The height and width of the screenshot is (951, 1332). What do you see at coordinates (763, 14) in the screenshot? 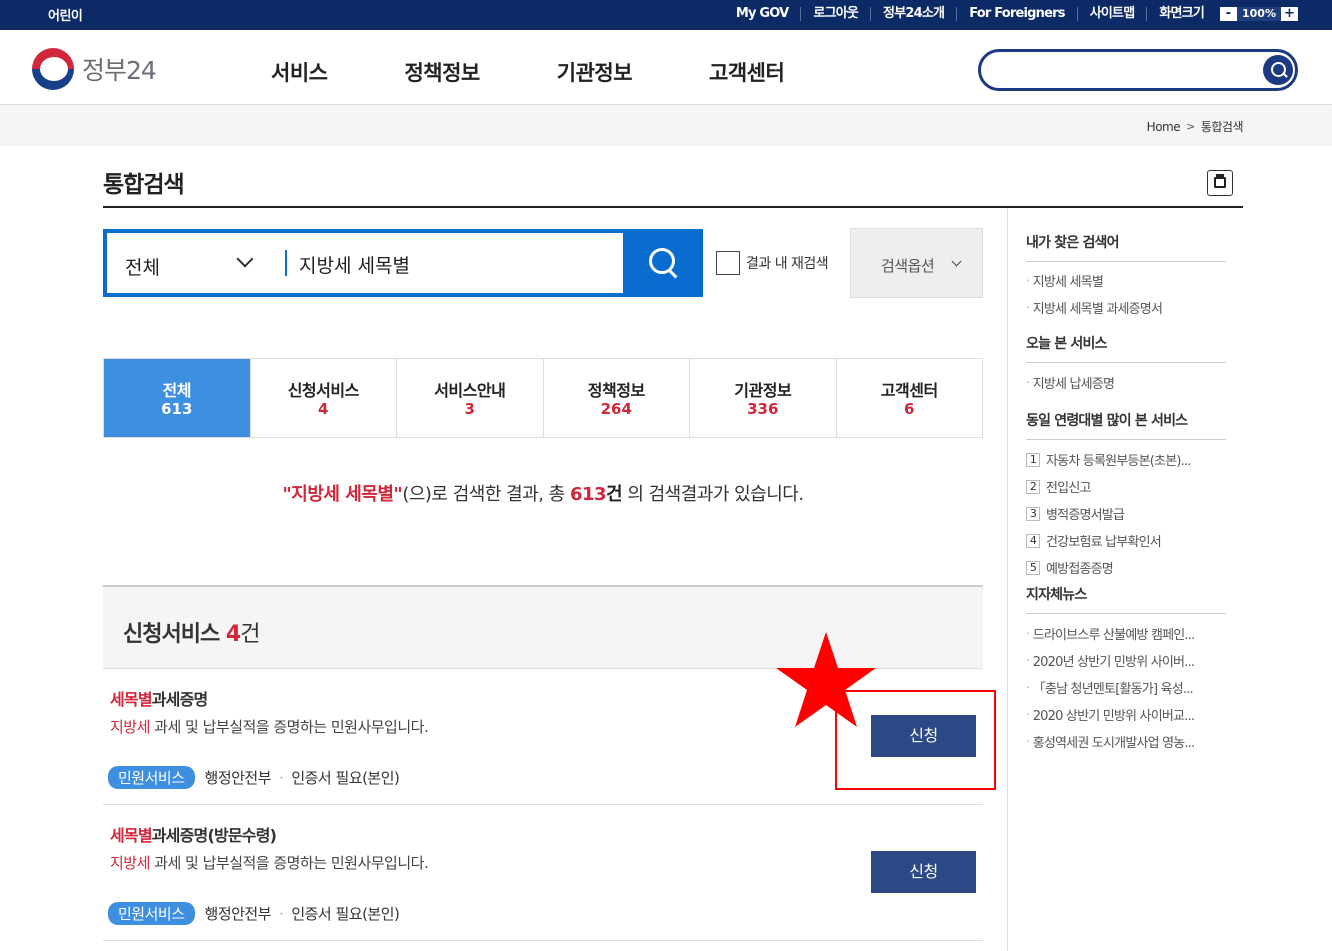
I see `my-gov-link: My GOV` at bounding box center [763, 14].